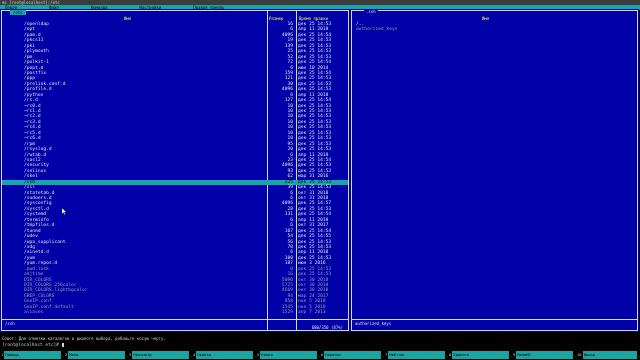 The width and height of the screenshot is (640, 360). I want to click on fkey-8: 8 Удалить, so click(480, 355).